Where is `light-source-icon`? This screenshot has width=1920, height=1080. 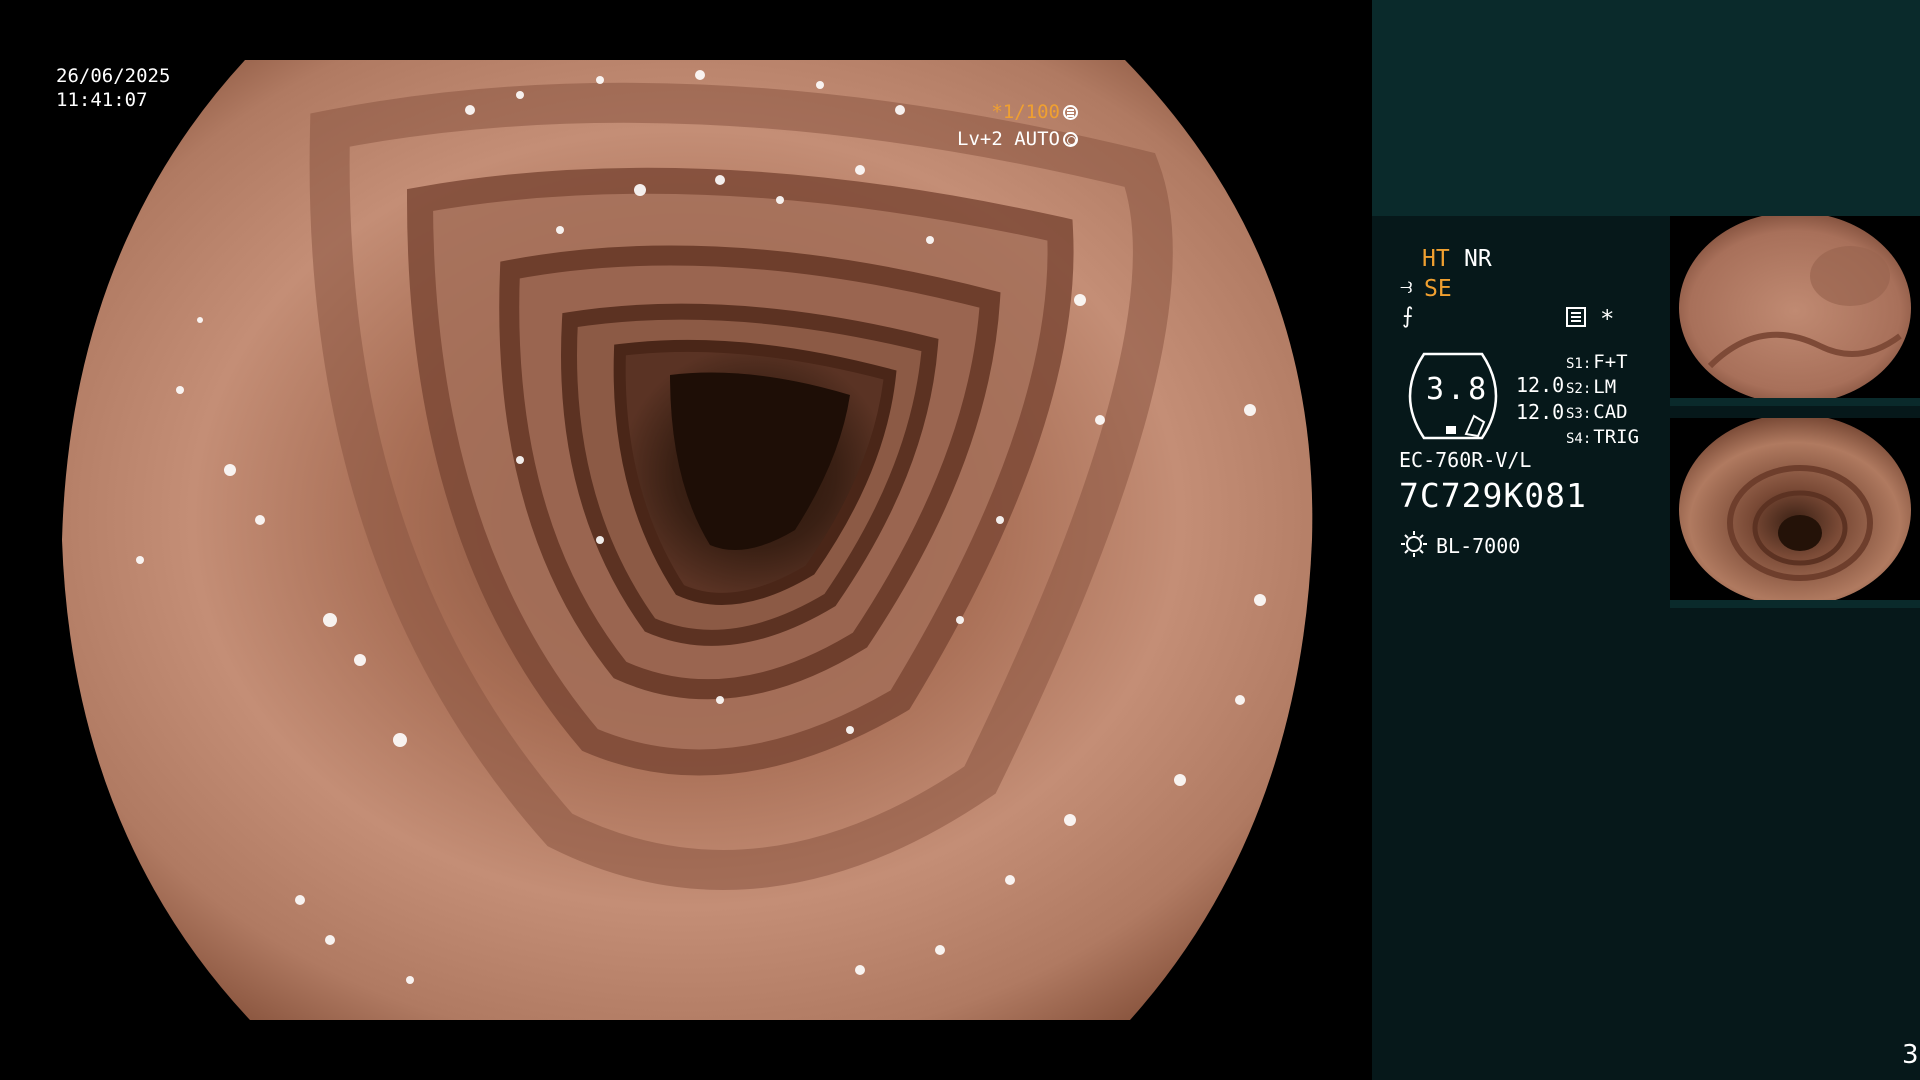 light-source-icon is located at coordinates (1414, 544).